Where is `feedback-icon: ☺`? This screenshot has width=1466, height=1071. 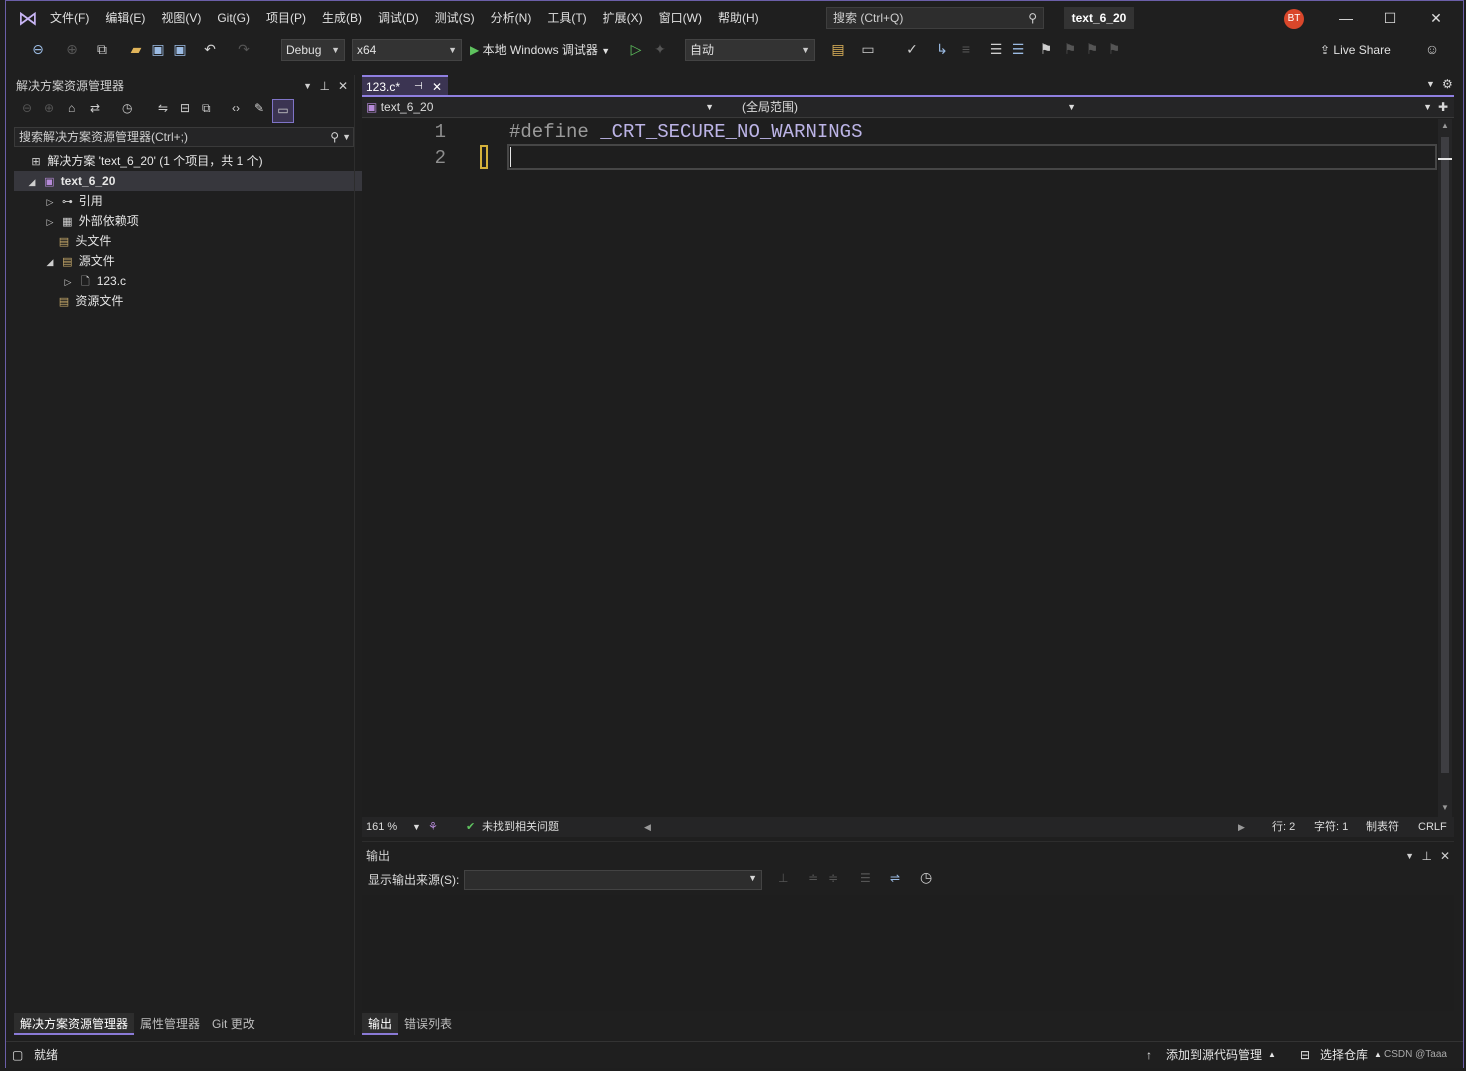 feedback-icon: ☺ is located at coordinates (1432, 49).